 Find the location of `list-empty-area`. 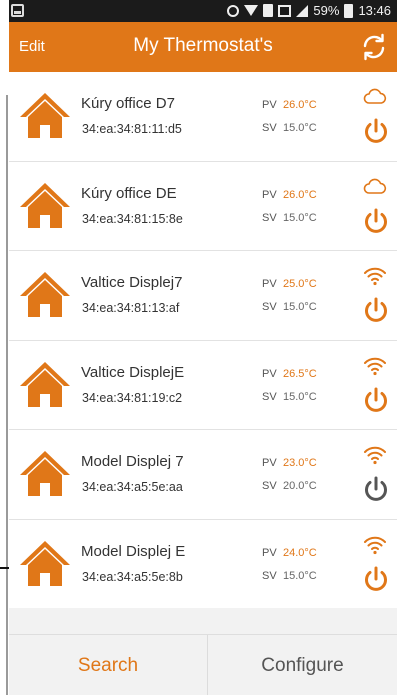

list-empty-area is located at coordinates (203, 621).